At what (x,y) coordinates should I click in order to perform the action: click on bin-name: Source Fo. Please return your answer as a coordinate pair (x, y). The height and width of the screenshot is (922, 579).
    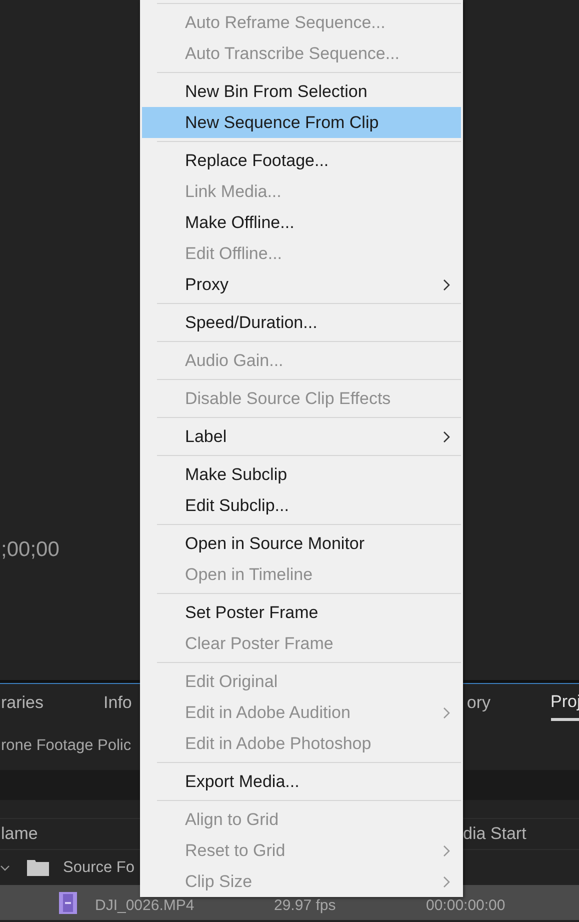
    Looking at the image, I should click on (99, 867).